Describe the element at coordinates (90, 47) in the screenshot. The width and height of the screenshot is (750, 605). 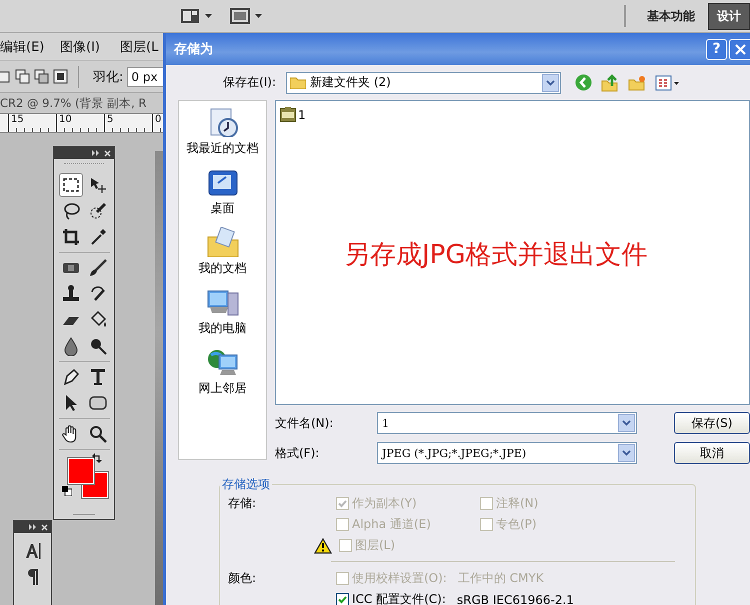
I see `menu-item: 图像(I)` at that location.